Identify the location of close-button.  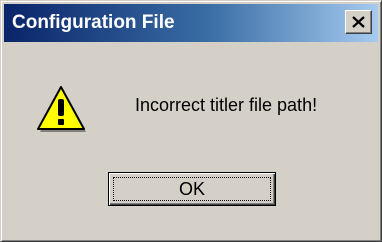
(358, 22).